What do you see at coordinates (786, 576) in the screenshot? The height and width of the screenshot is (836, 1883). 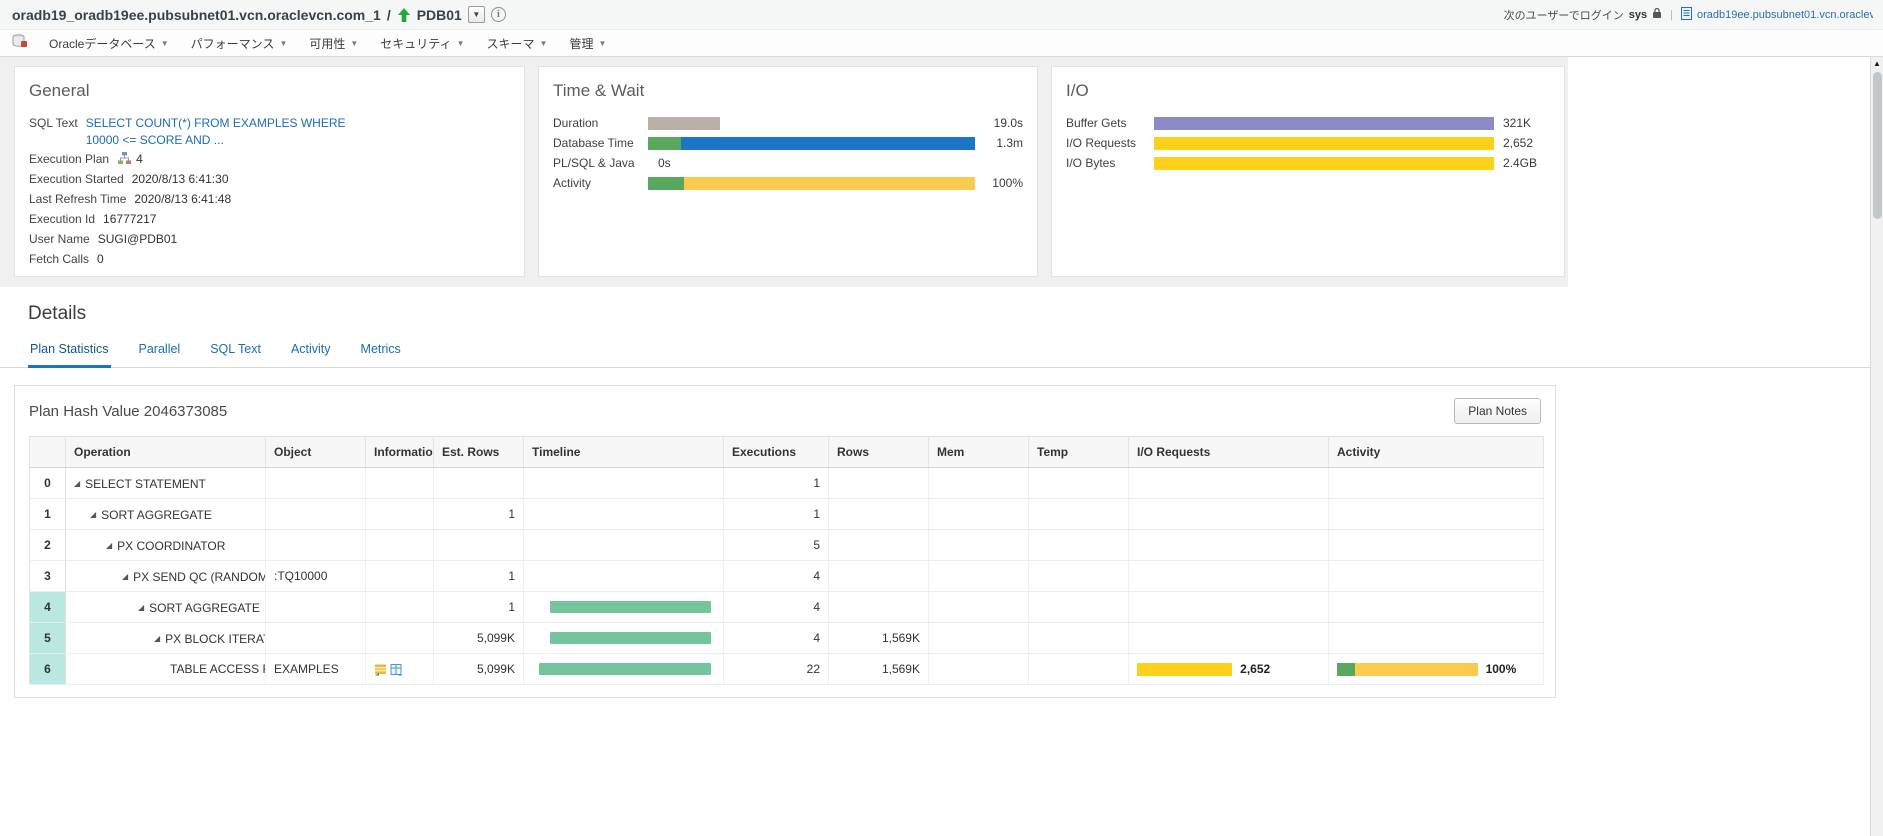 I see `plan-row-3: 3 ◢ PX SEND QC (RANDOM):TQ10000 1 4` at bounding box center [786, 576].